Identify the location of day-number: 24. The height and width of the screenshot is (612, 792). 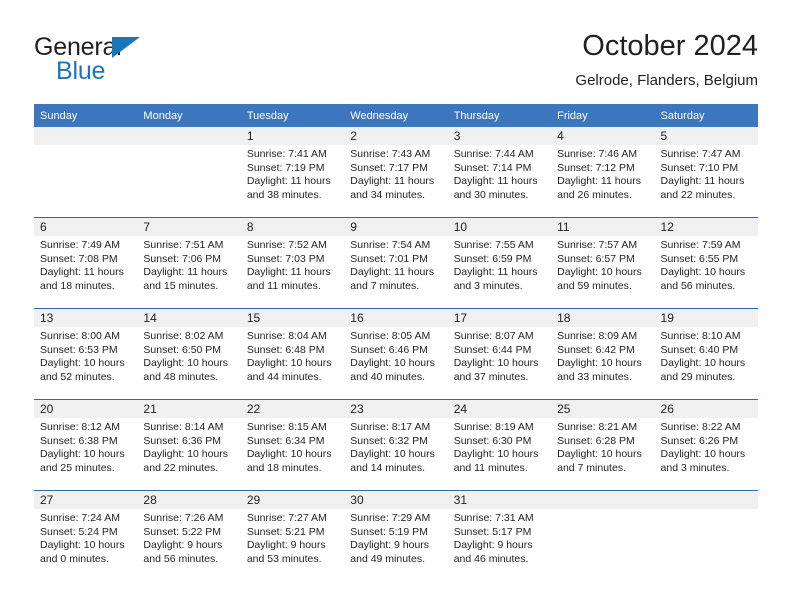
(499, 409).